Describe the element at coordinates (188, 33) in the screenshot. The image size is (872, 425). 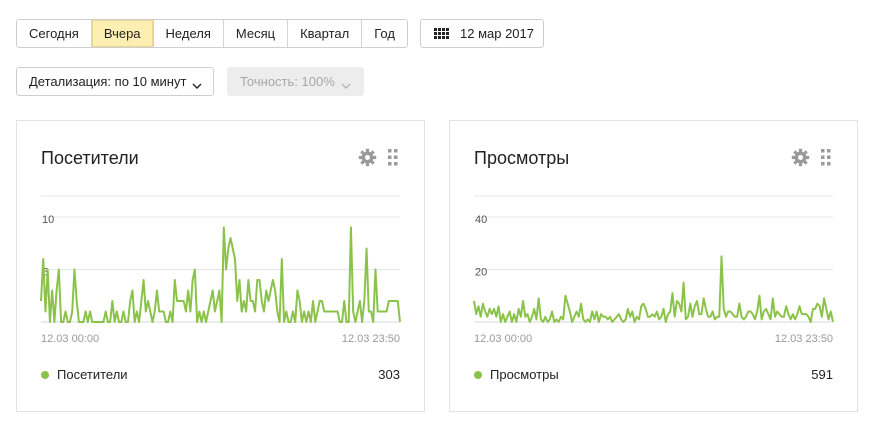
I see `period-week-button: Неделя` at that location.